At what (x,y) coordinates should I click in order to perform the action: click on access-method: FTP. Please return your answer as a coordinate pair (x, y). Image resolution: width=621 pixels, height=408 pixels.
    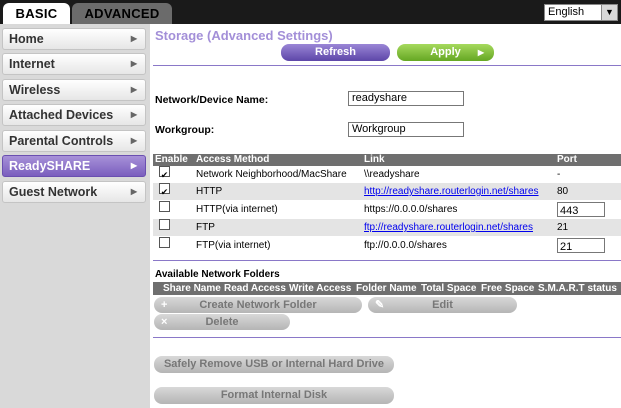
    Looking at the image, I should click on (205, 227).